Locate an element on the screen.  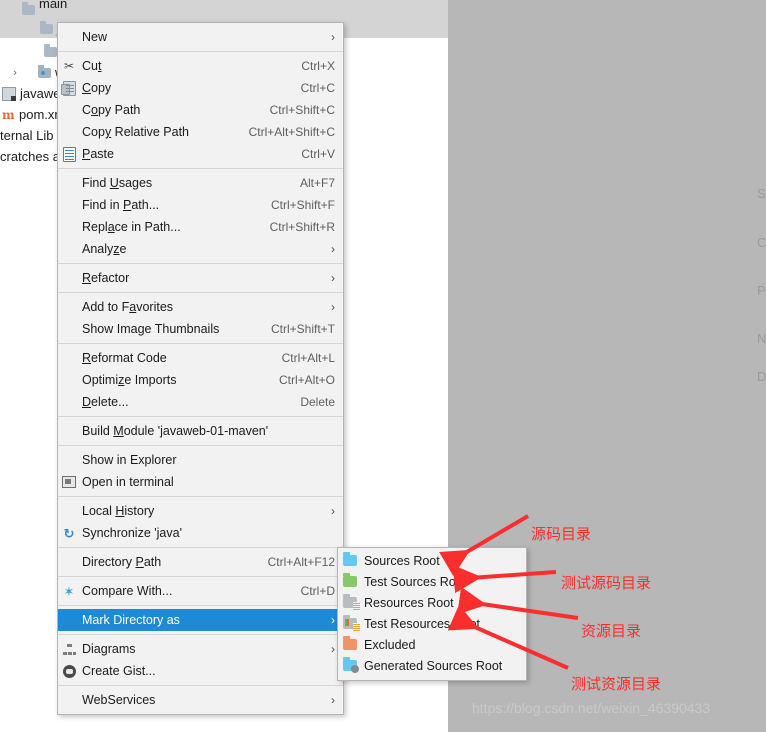
menu-item-delete: Delete... Delete is located at coordinates (200, 402).